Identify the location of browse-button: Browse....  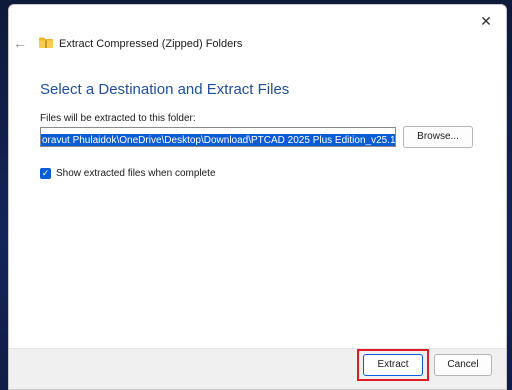
(438, 137).